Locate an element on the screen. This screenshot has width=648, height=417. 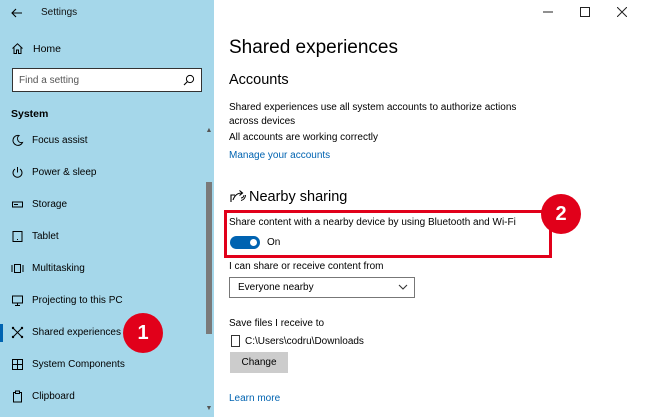
back-button is located at coordinates (17, 13).